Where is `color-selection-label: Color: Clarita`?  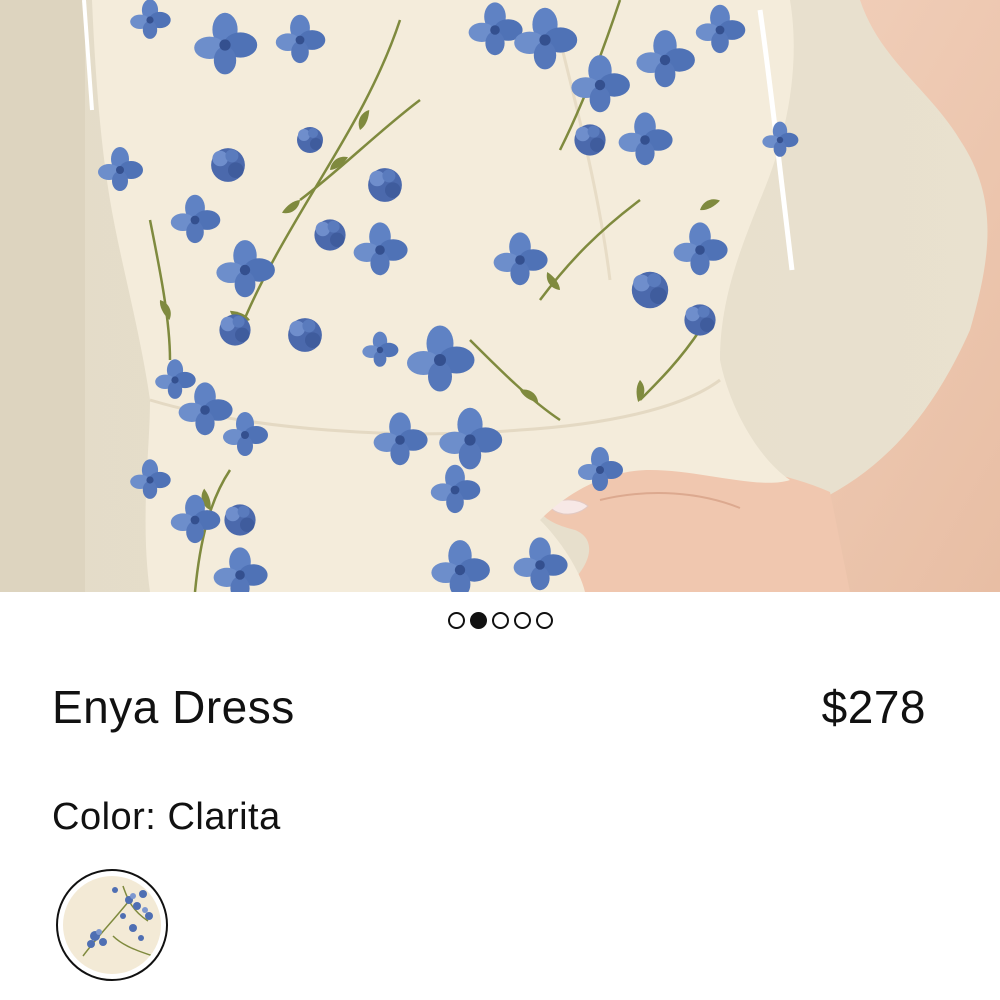 color-selection-label: Color: Clarita is located at coordinates (166, 817).